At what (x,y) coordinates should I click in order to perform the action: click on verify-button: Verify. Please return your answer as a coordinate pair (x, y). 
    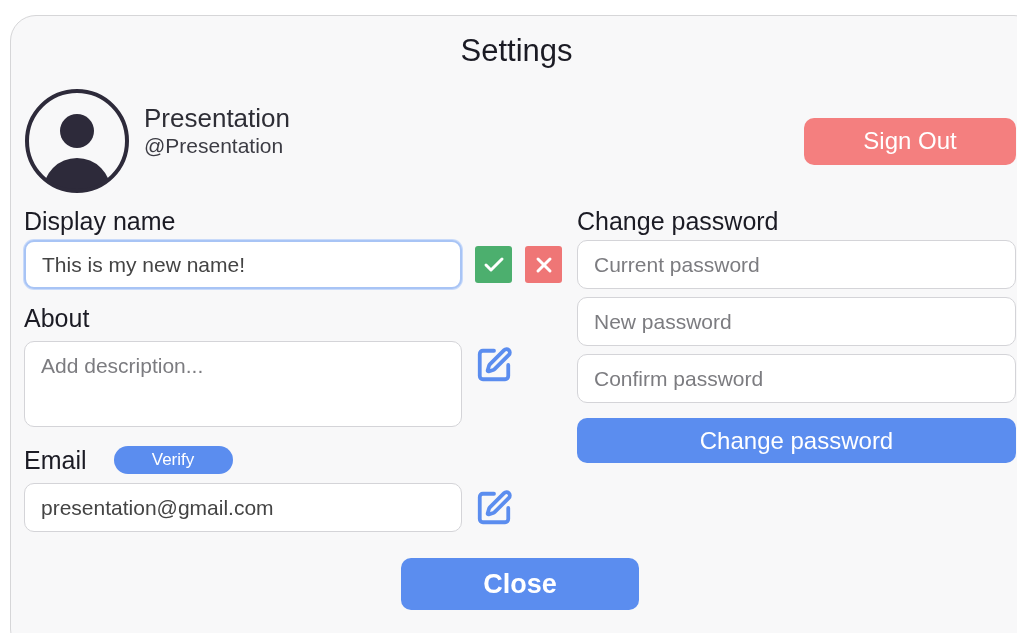
    Looking at the image, I should click on (173, 460).